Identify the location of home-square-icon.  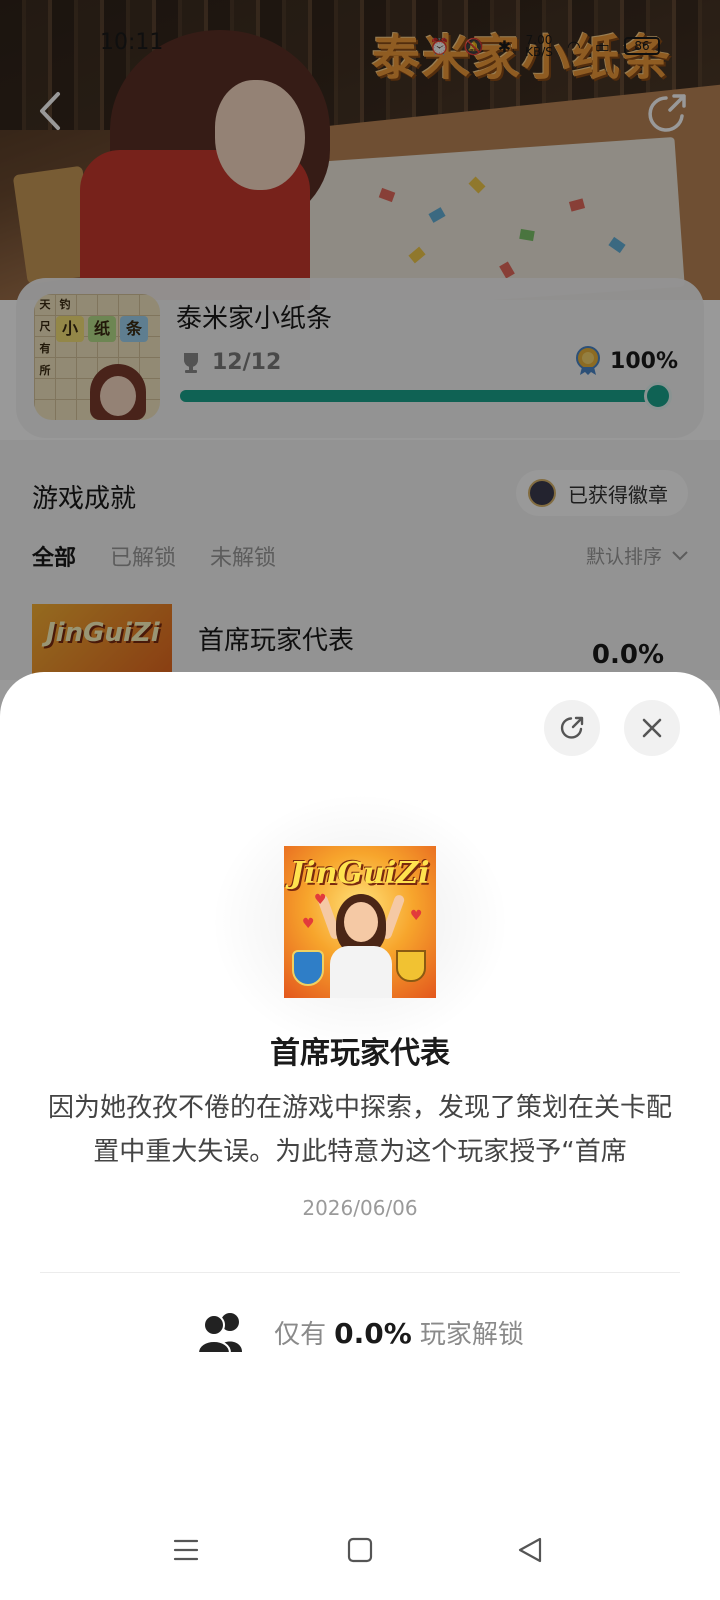
(360, 1550).